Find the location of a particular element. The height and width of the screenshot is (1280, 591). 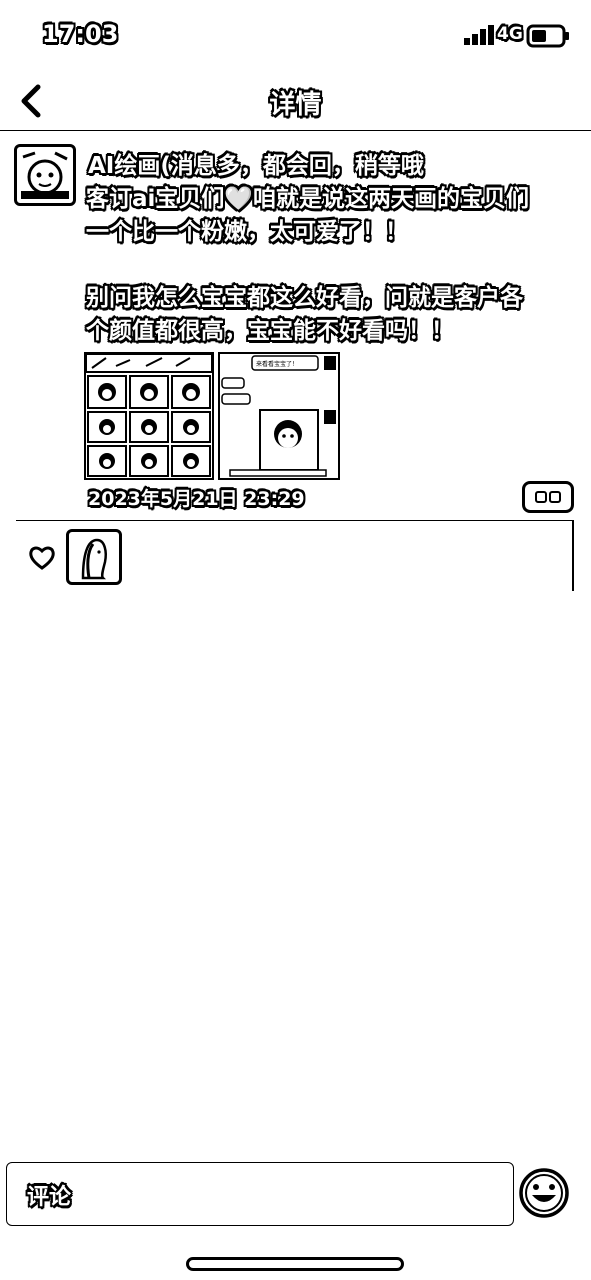

battery-icon is located at coordinates (547, 36).